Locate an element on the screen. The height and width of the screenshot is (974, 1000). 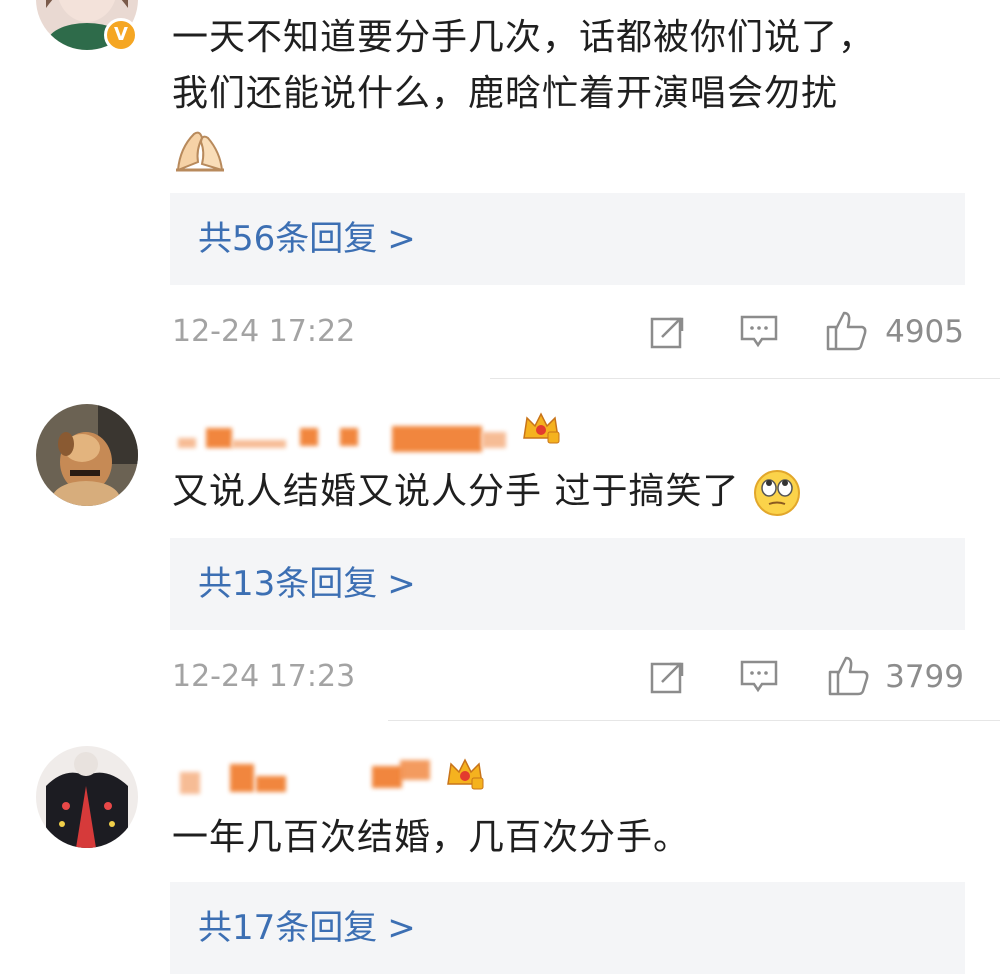
replies-link: 共56条回复 > is located at coordinates (567, 239).